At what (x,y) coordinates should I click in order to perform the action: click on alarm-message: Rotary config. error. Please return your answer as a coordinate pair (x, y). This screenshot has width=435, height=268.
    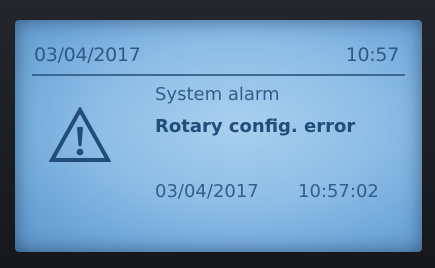
    Looking at the image, I should click on (255, 126).